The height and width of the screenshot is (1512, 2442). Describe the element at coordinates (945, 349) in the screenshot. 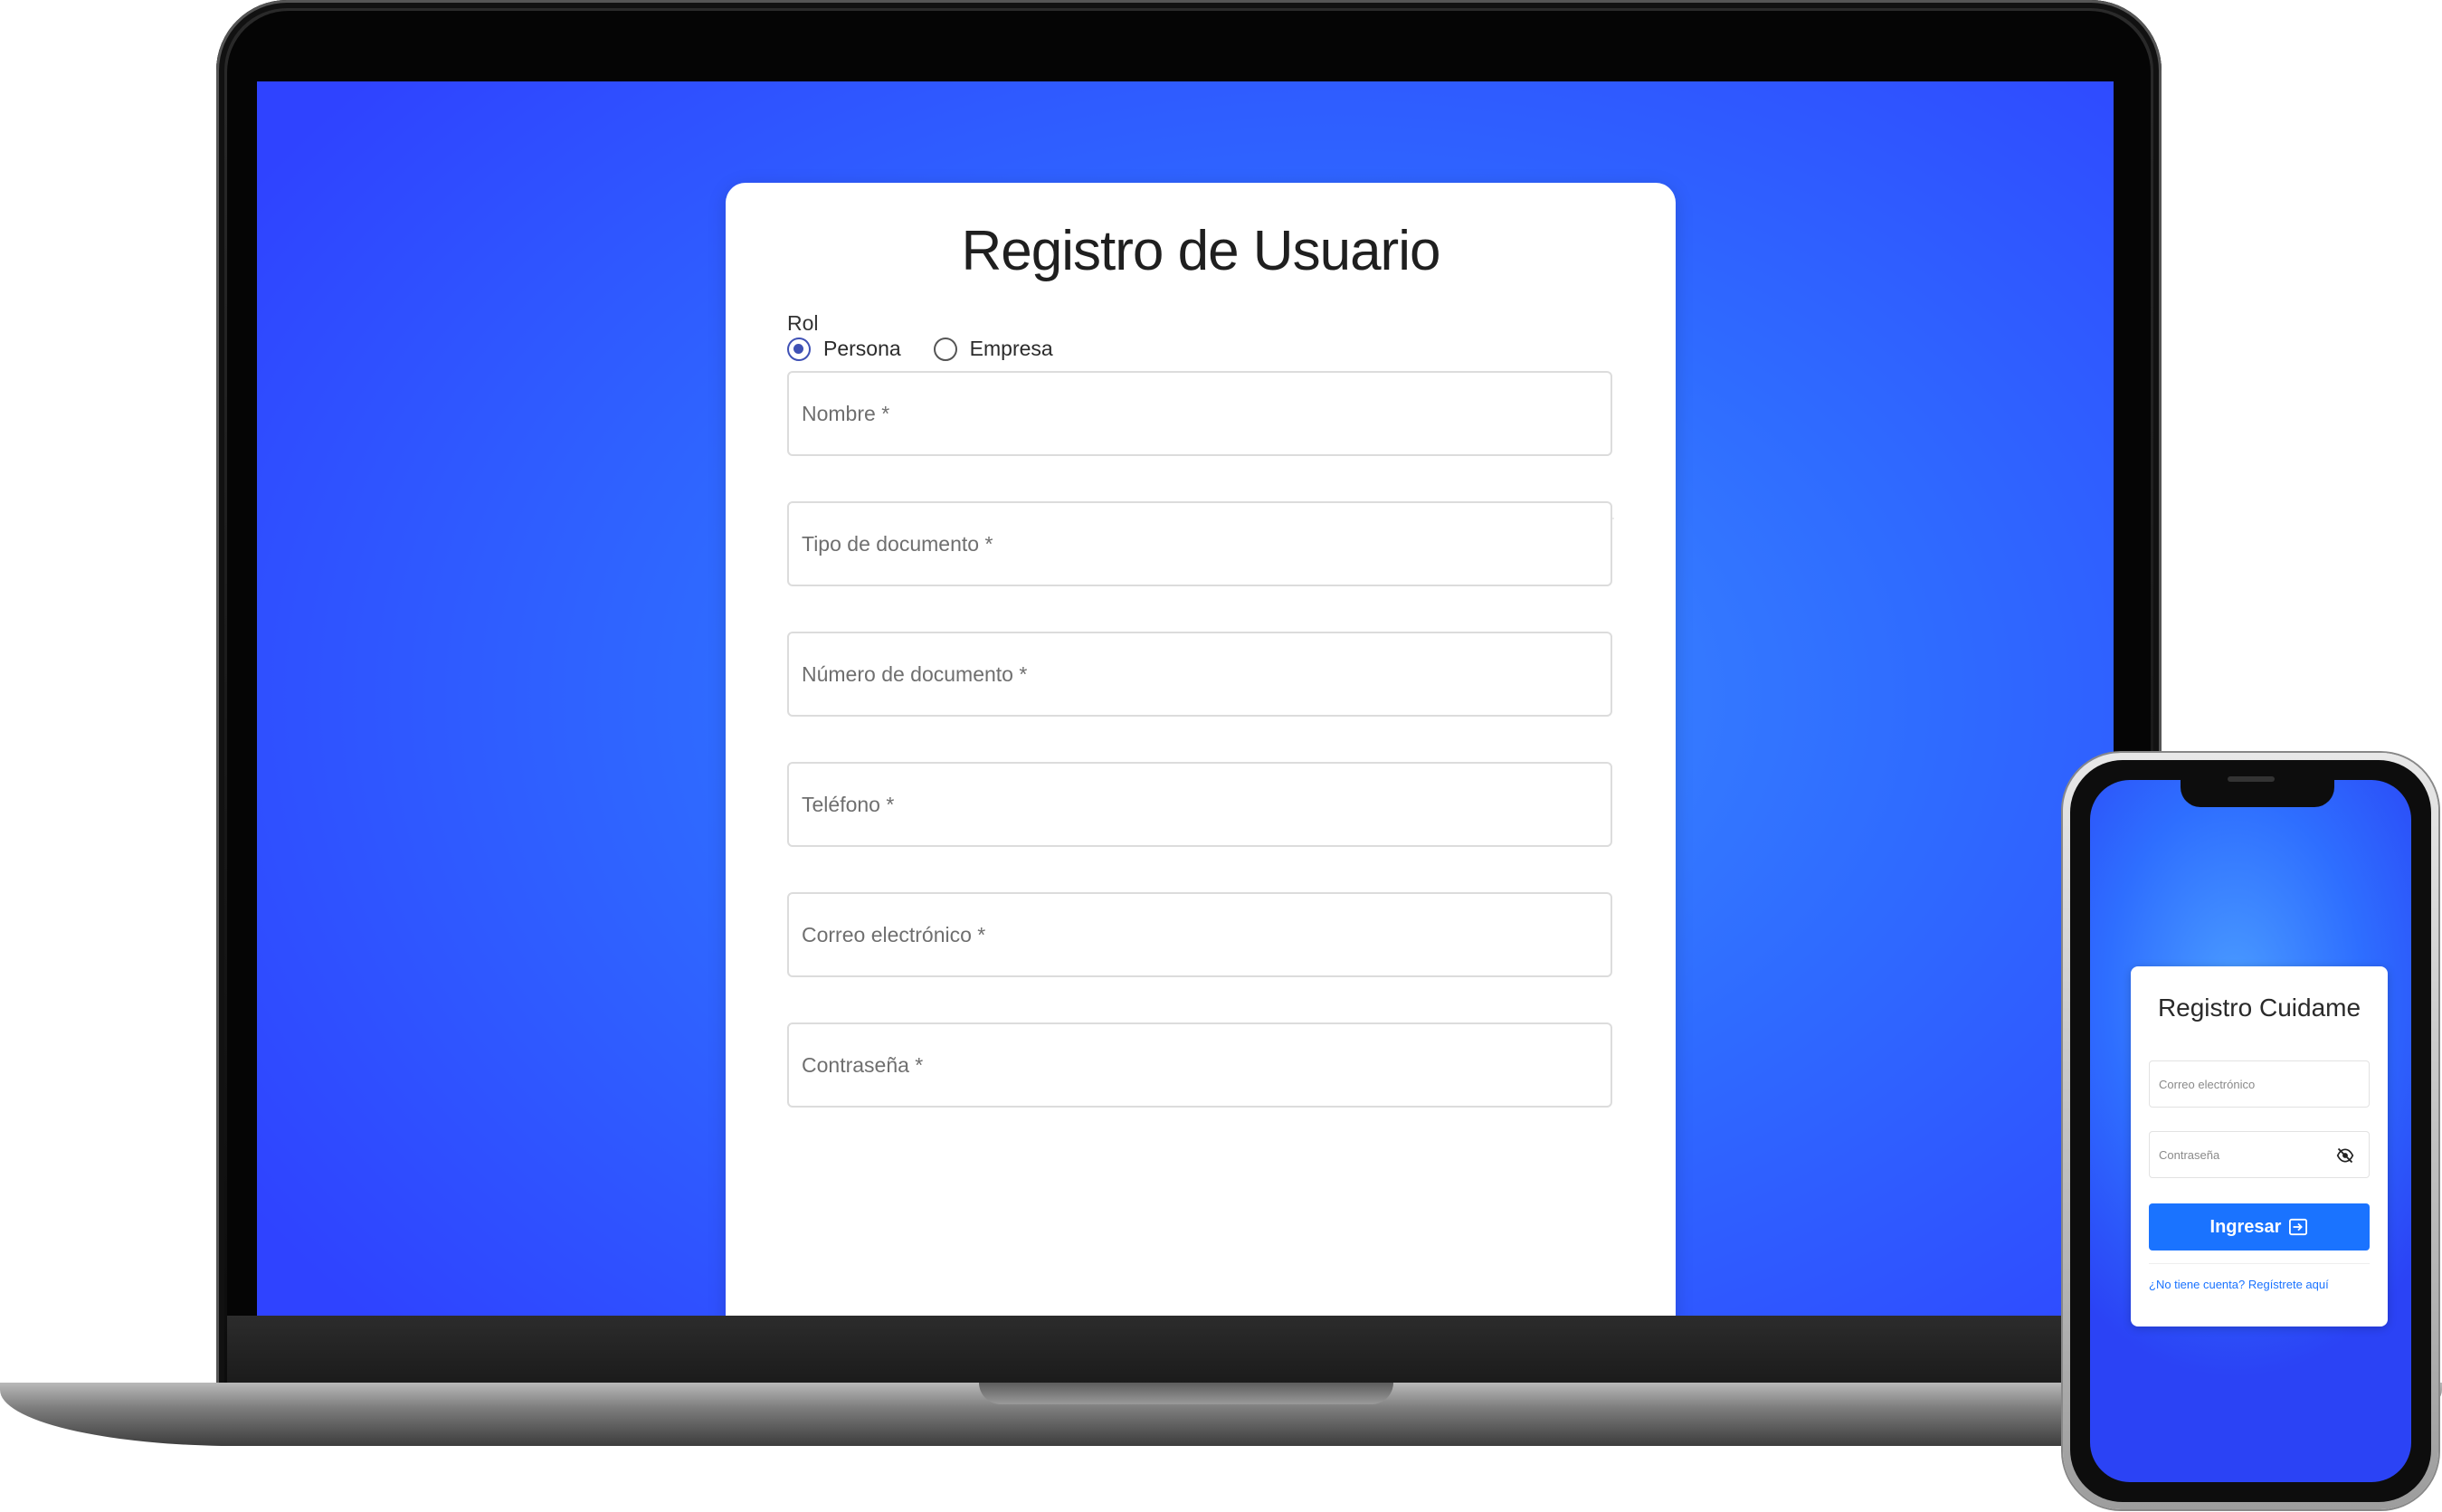

I see `radio-empresa` at that location.